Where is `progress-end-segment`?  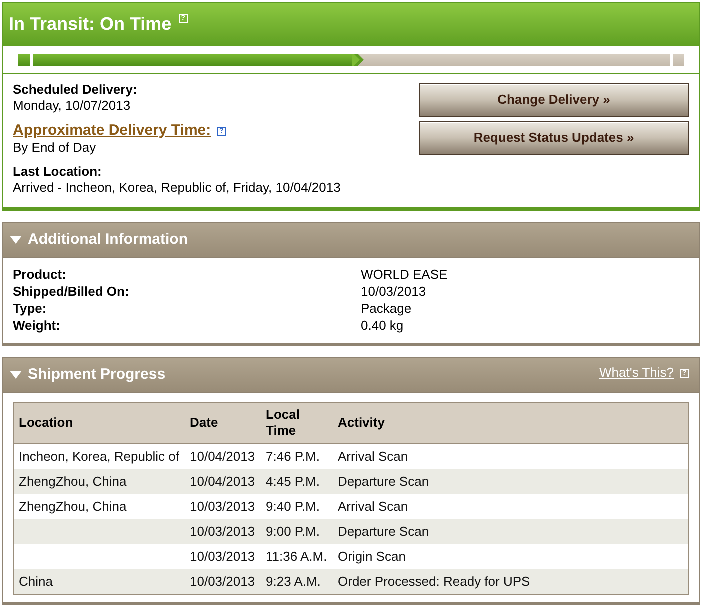
progress-end-segment is located at coordinates (678, 60).